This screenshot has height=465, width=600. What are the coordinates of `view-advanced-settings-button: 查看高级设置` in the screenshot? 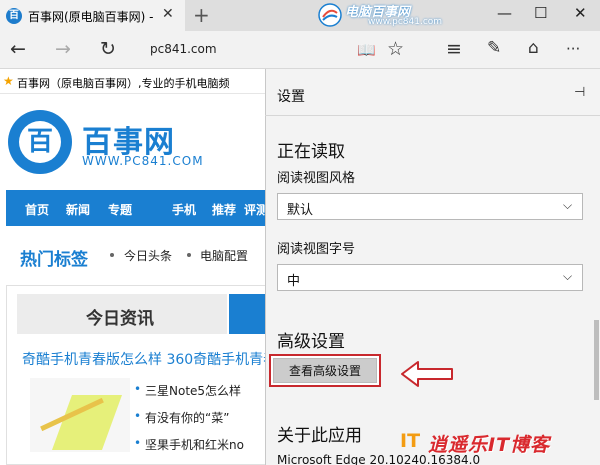 It's located at (325, 370).